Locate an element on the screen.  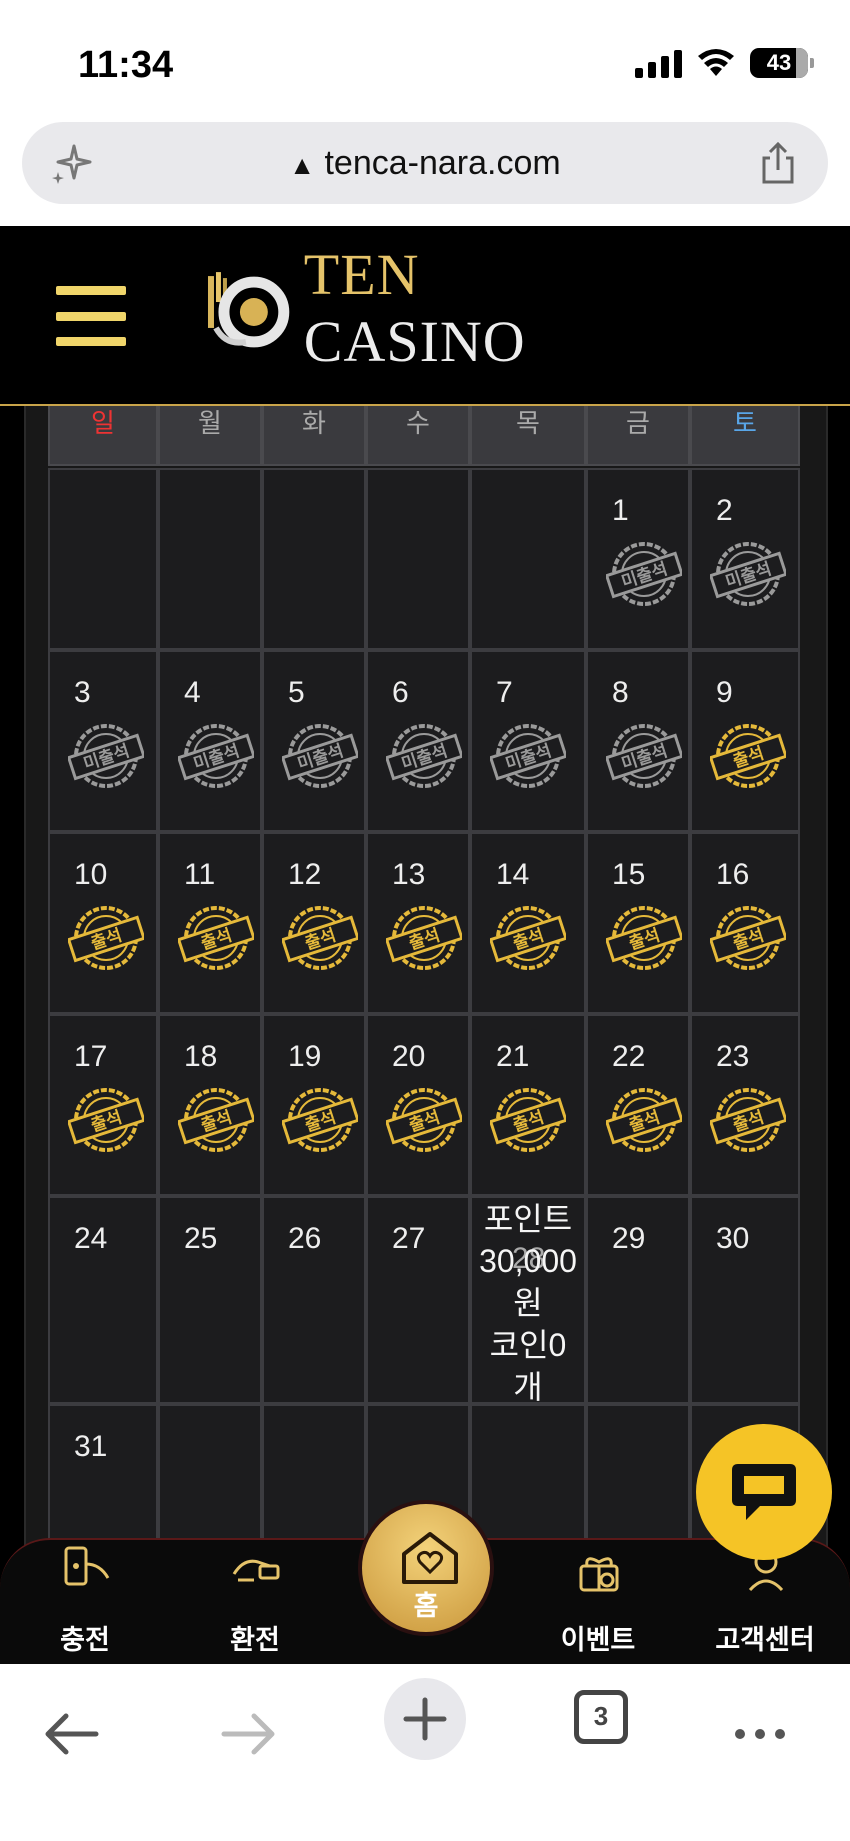
address-bar: ▲ tenca-nara.com is located at coordinates (425, 163).